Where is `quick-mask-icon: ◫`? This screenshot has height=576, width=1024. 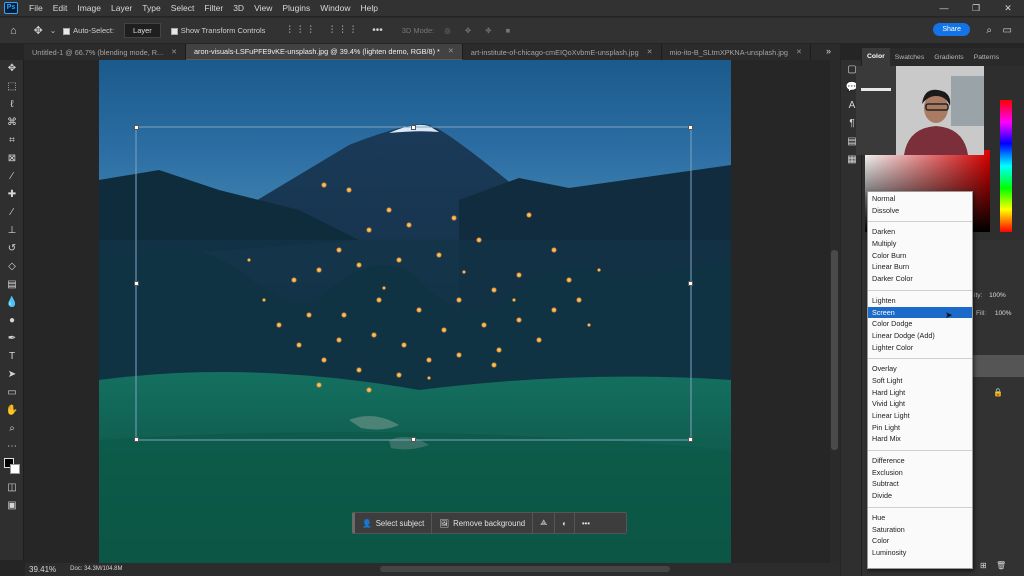
quick-mask-icon: ◫ is located at coordinates (12, 488).